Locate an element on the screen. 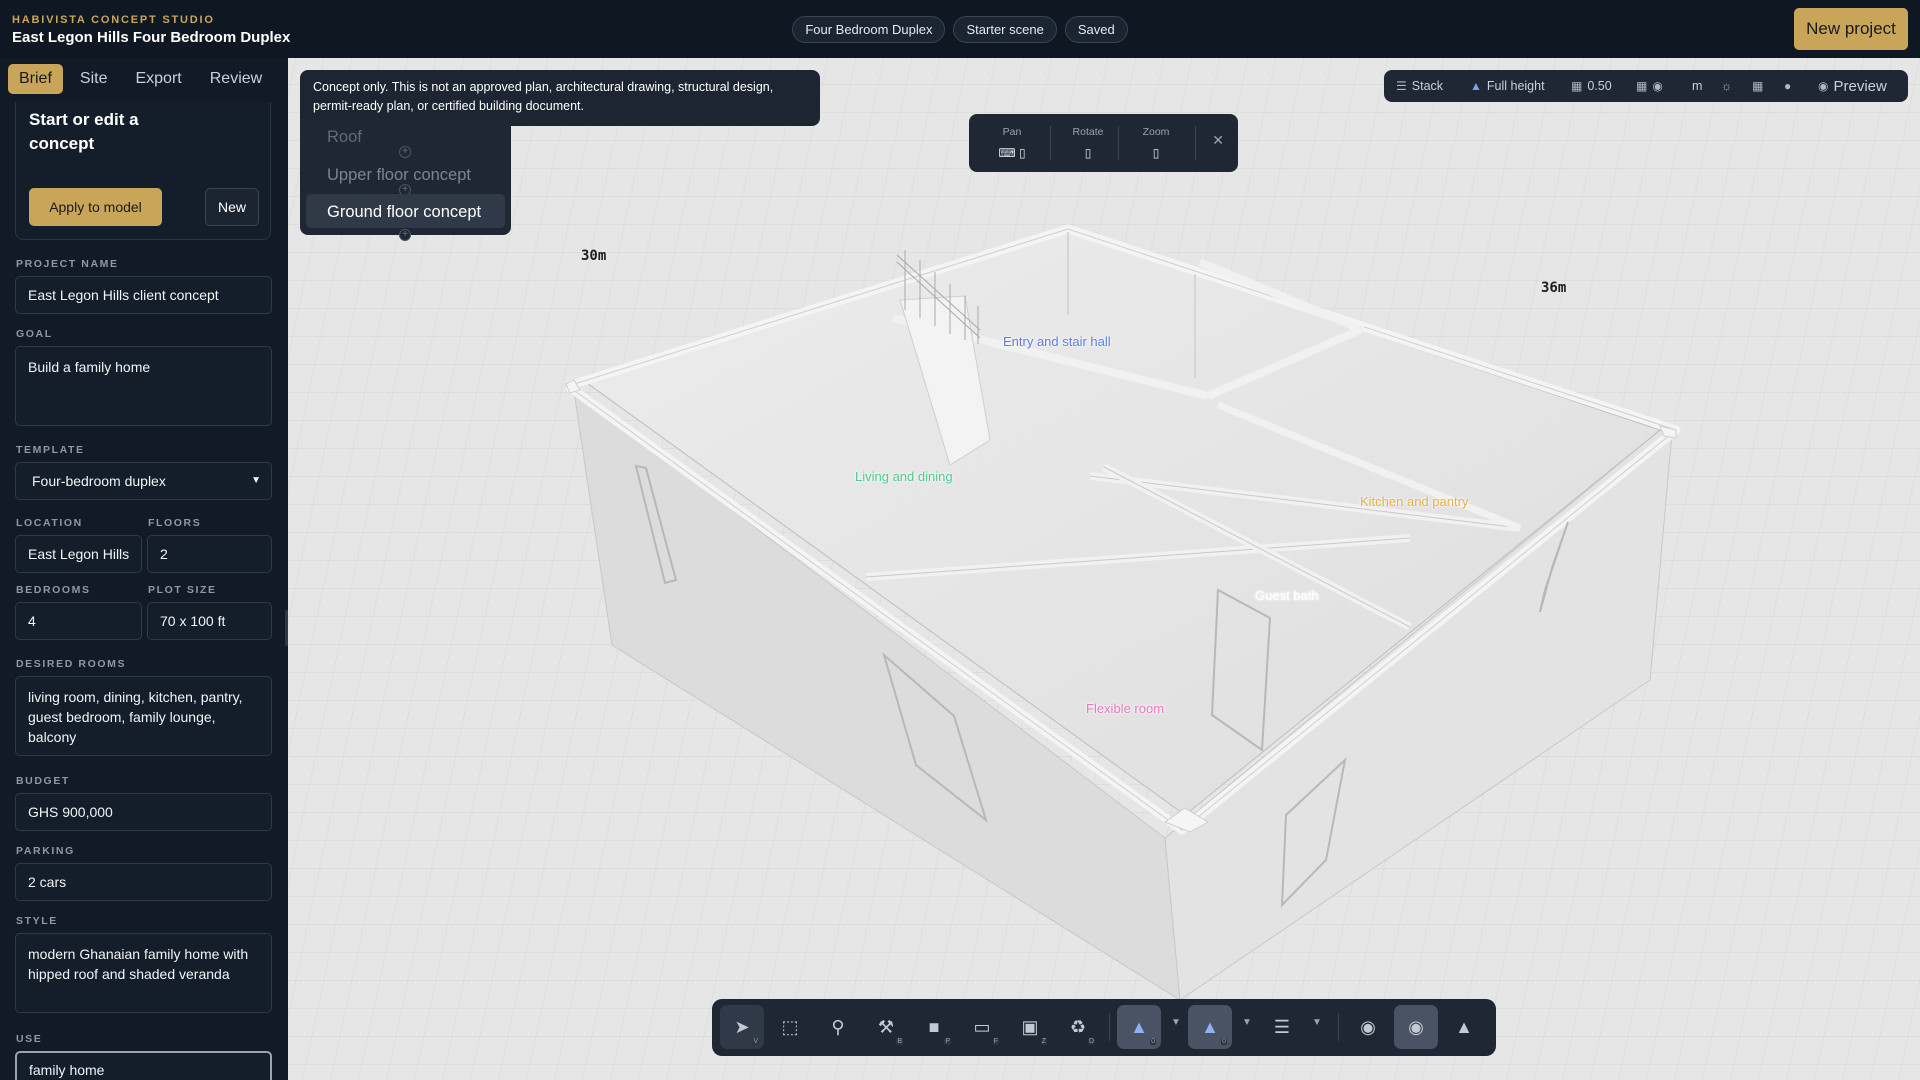 The width and height of the screenshot is (1920, 1080). unit-toggle: m is located at coordinates (1697, 86).